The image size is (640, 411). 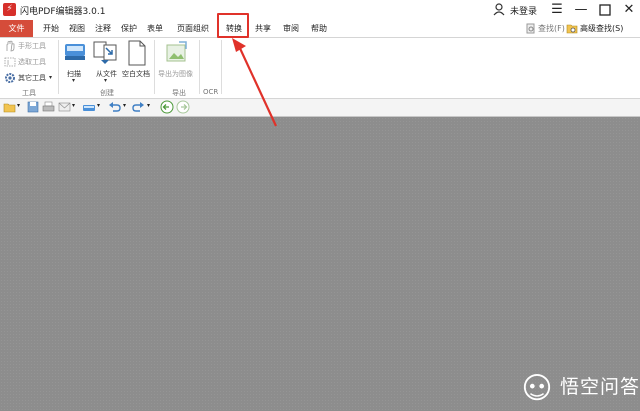 I want to click on undo-icon, so click(x=114, y=107).